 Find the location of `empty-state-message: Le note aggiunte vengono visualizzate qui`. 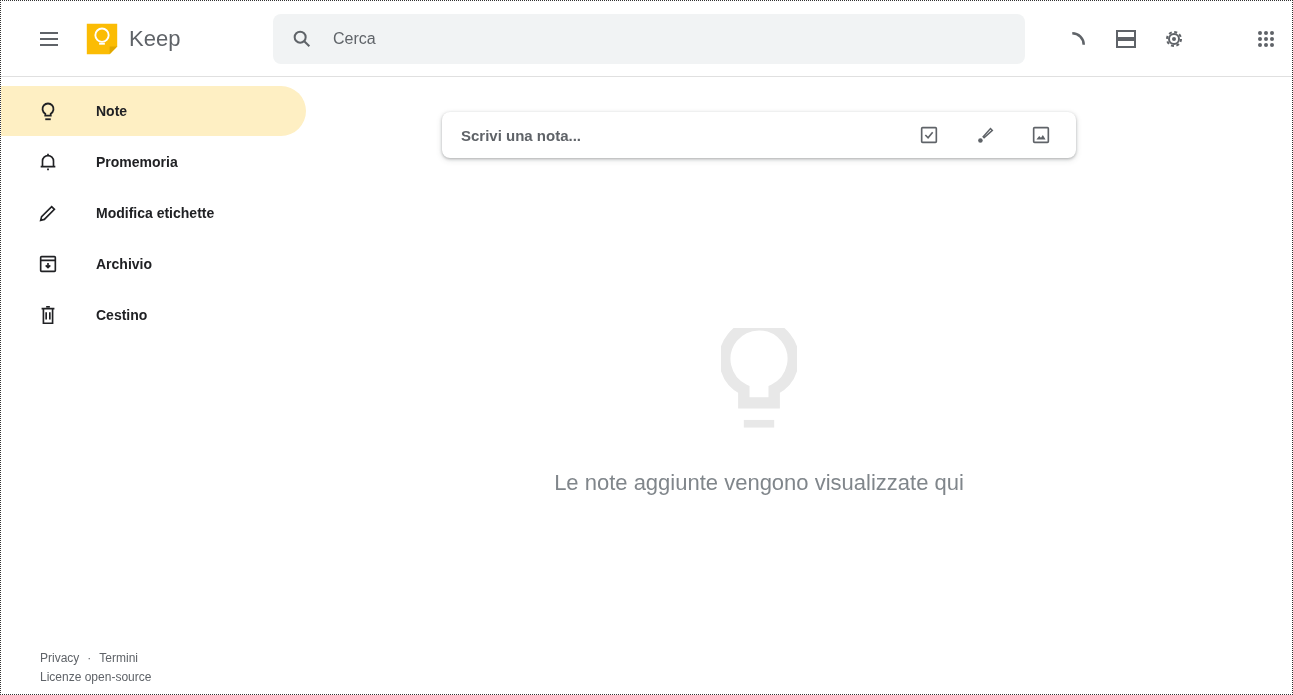

empty-state-message: Le note aggiunte vengono visualizzate qui is located at coordinates (759, 483).